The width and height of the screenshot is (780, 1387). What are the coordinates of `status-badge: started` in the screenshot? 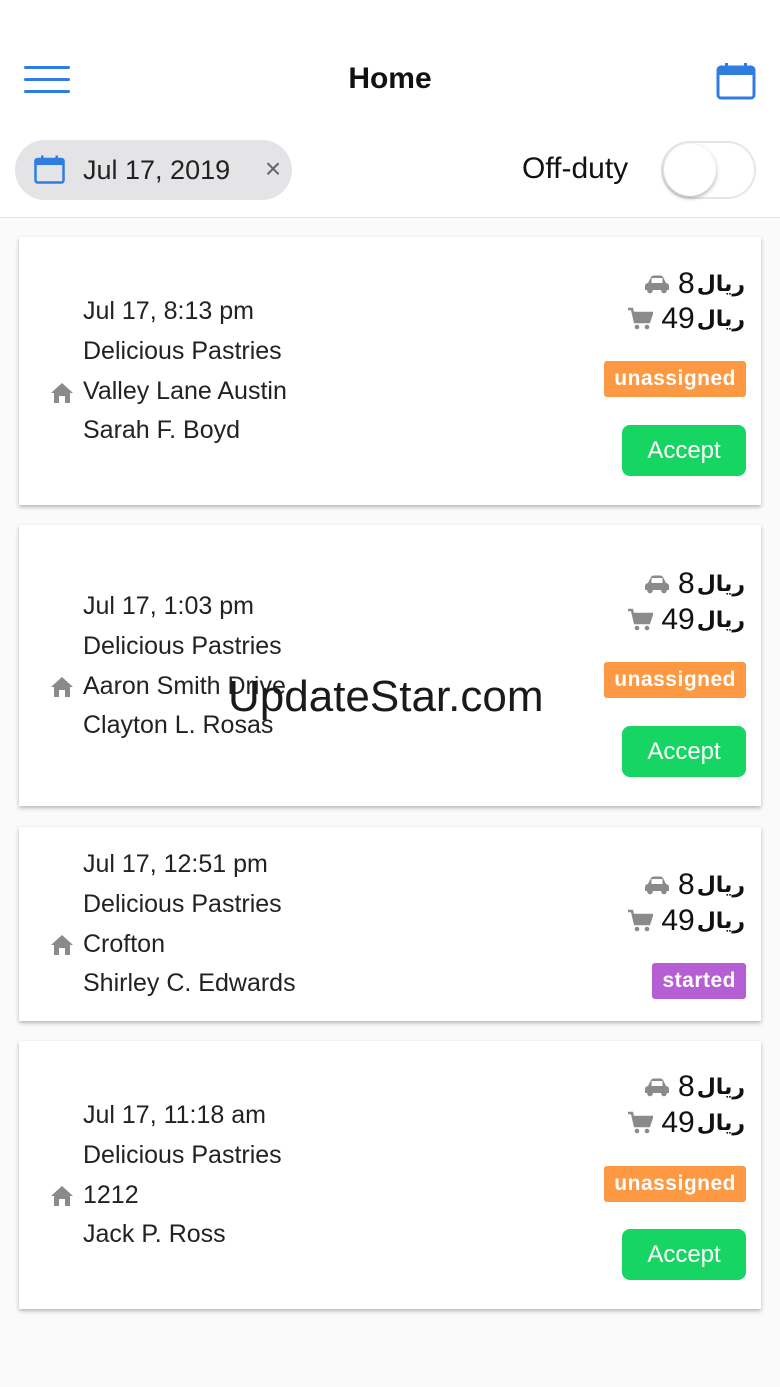 It's located at (699, 981).